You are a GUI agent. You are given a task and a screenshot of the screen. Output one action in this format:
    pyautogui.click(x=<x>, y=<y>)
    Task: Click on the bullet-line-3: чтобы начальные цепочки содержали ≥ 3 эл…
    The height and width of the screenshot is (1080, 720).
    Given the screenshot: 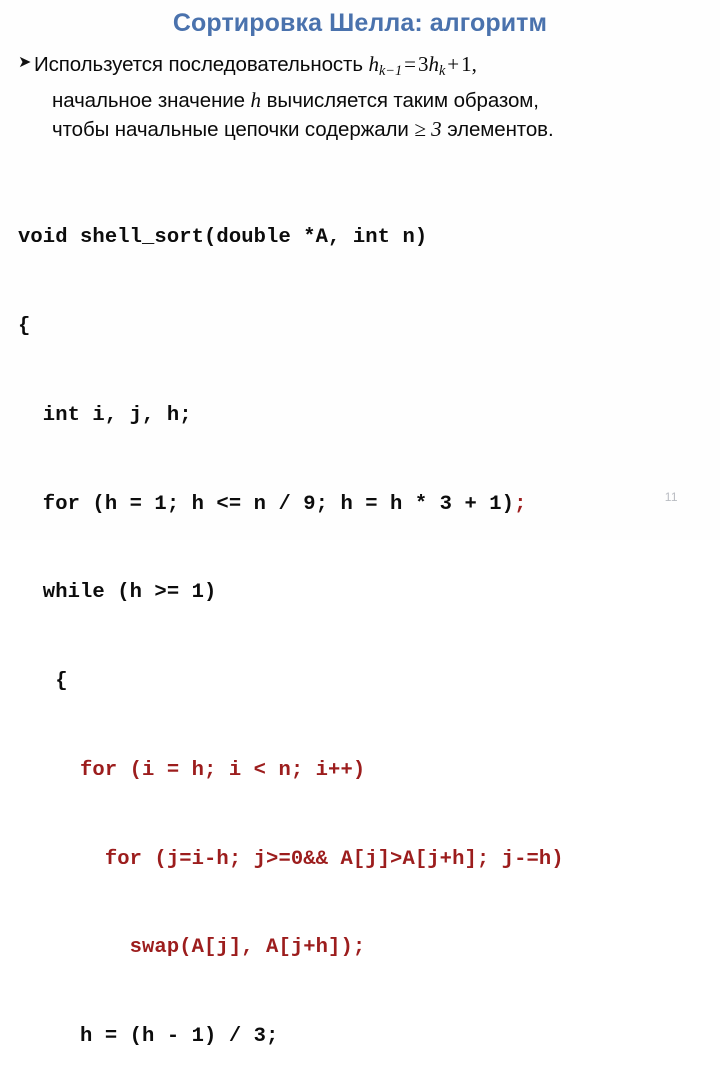 What is the action you would take?
    pyautogui.click(x=381, y=129)
    